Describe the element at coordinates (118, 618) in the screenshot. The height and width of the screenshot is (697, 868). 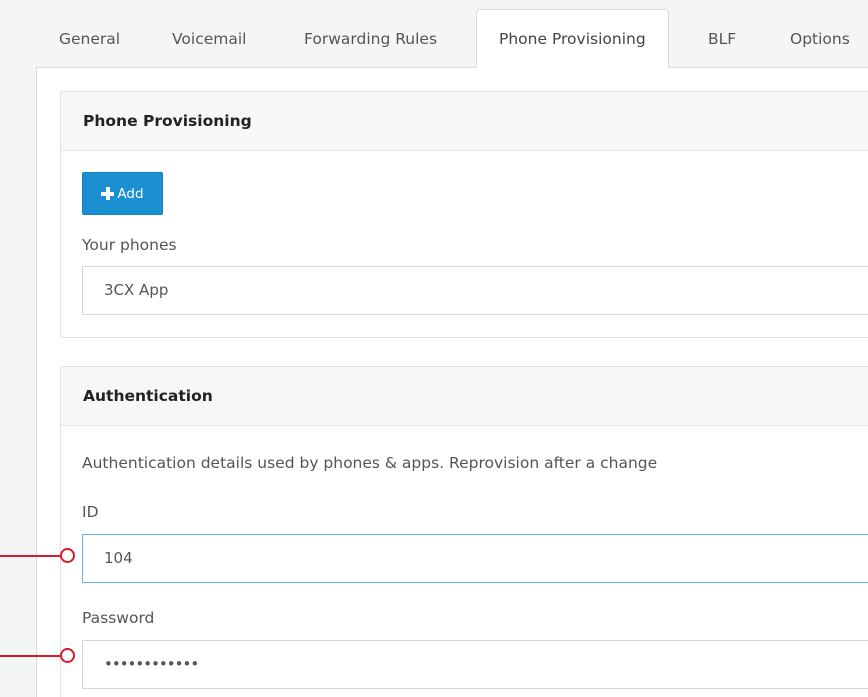
I see `password-label: Password` at that location.